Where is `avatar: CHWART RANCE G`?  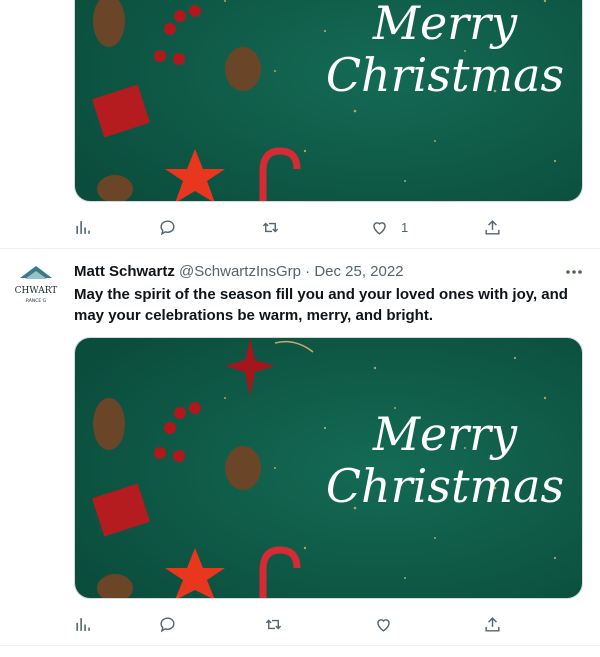 avatar: CHWART RANCE G is located at coordinates (36, 286).